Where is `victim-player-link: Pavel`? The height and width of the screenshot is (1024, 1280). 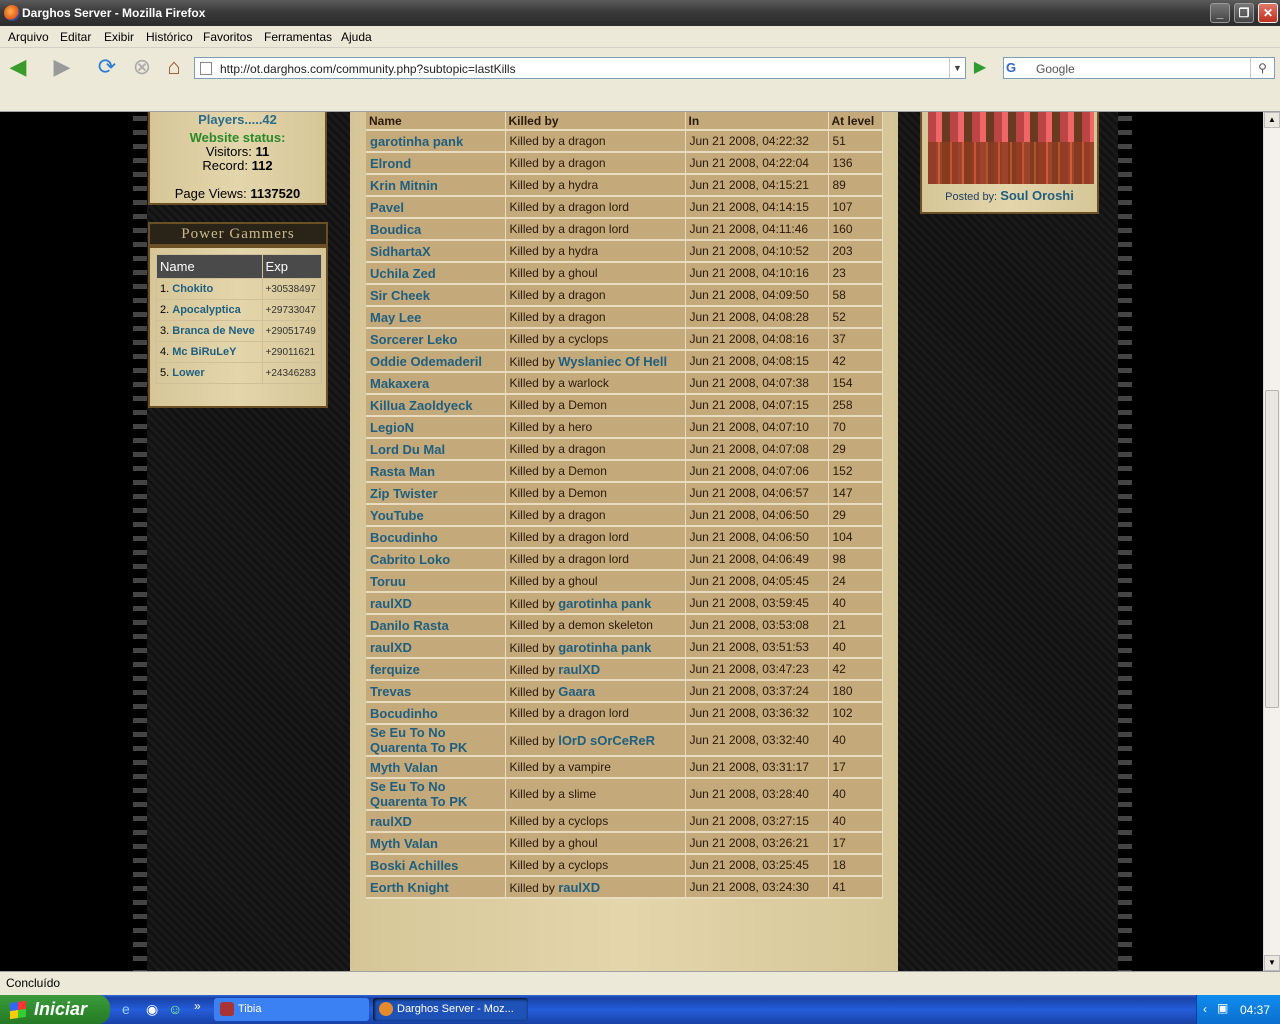
victim-player-link: Pavel is located at coordinates (436, 207).